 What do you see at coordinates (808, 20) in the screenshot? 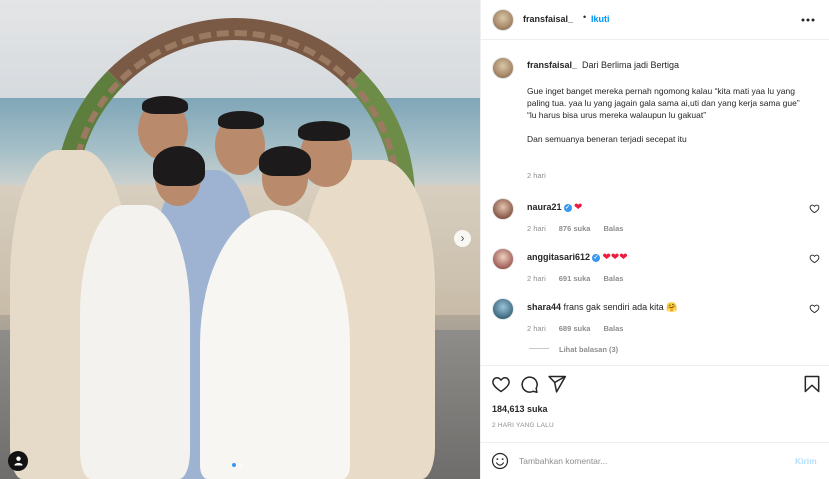
I see `more-options-icon` at bounding box center [808, 20].